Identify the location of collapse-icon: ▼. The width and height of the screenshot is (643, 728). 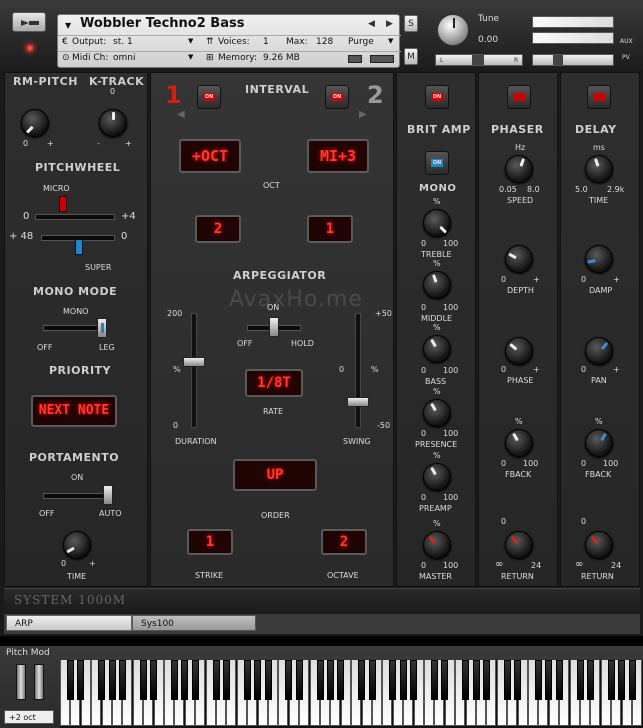
(68, 25).